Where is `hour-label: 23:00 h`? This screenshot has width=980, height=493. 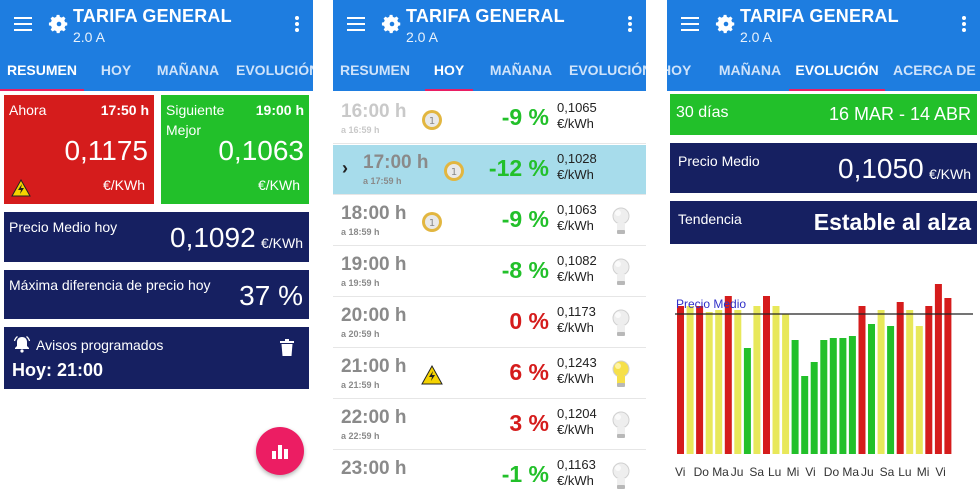
hour-label: 23:00 h is located at coordinates (374, 468).